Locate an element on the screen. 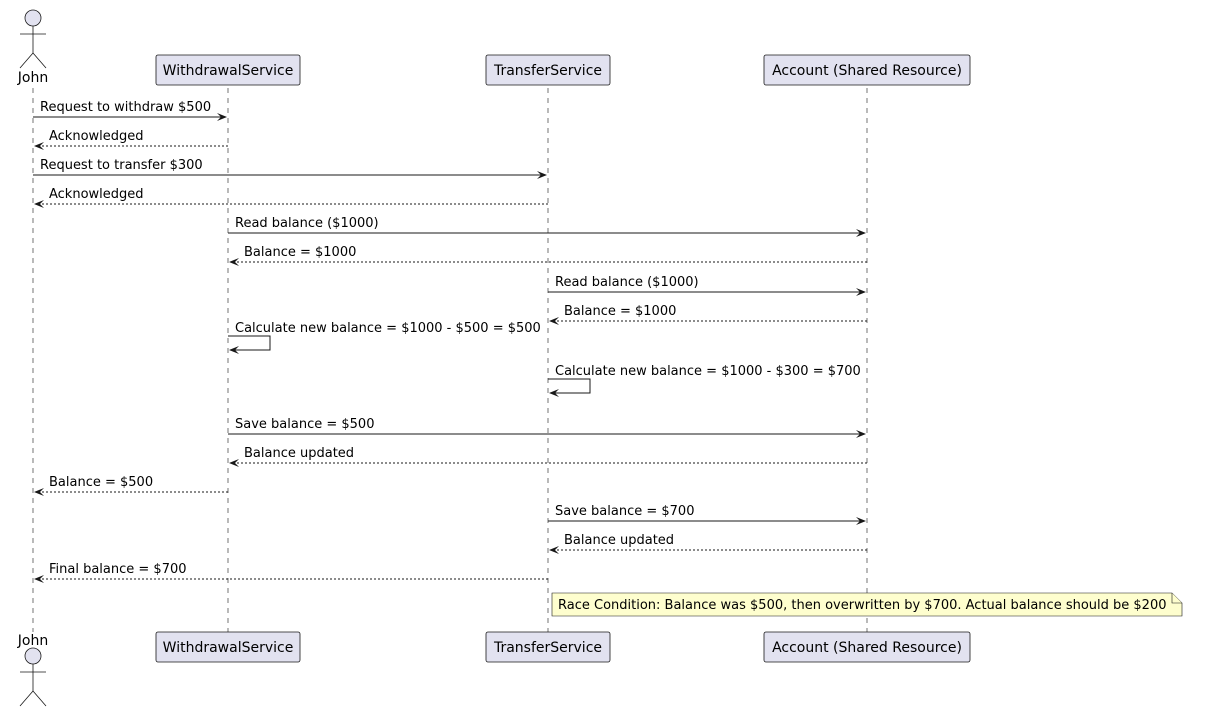 This screenshot has height=714, width=1224. message-13: Balance = $500 is located at coordinates (131, 485).